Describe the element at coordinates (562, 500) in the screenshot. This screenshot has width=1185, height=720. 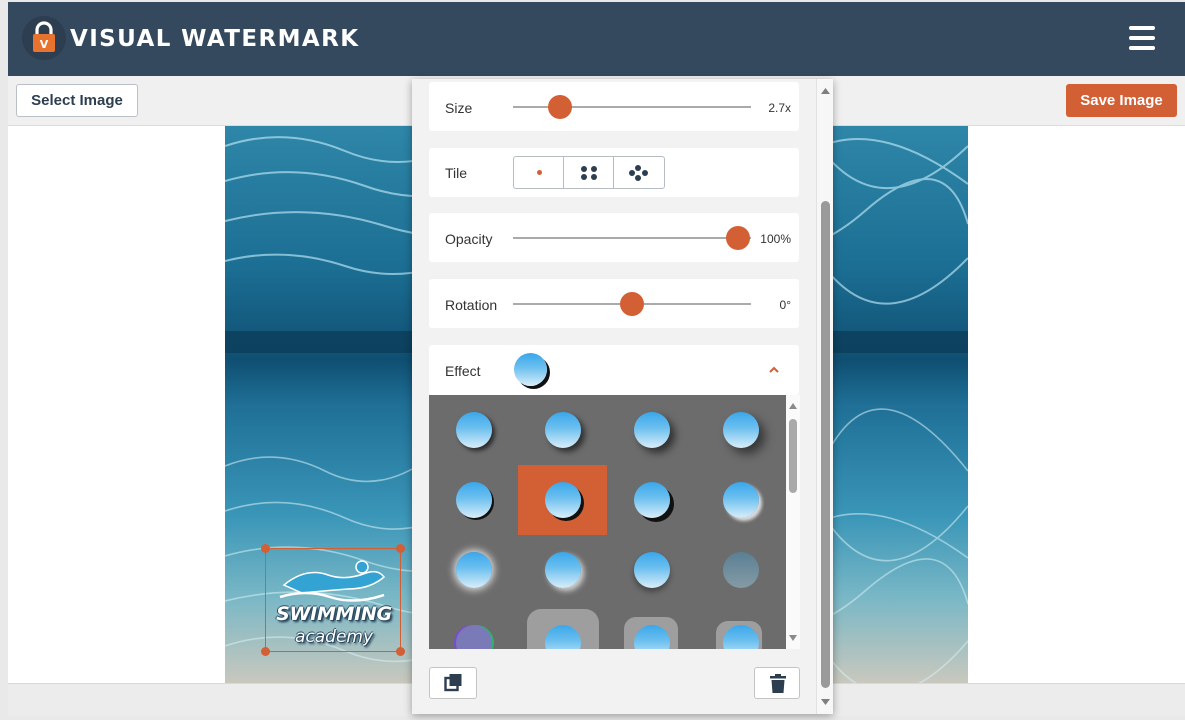
I see `effect-option-selected` at that location.